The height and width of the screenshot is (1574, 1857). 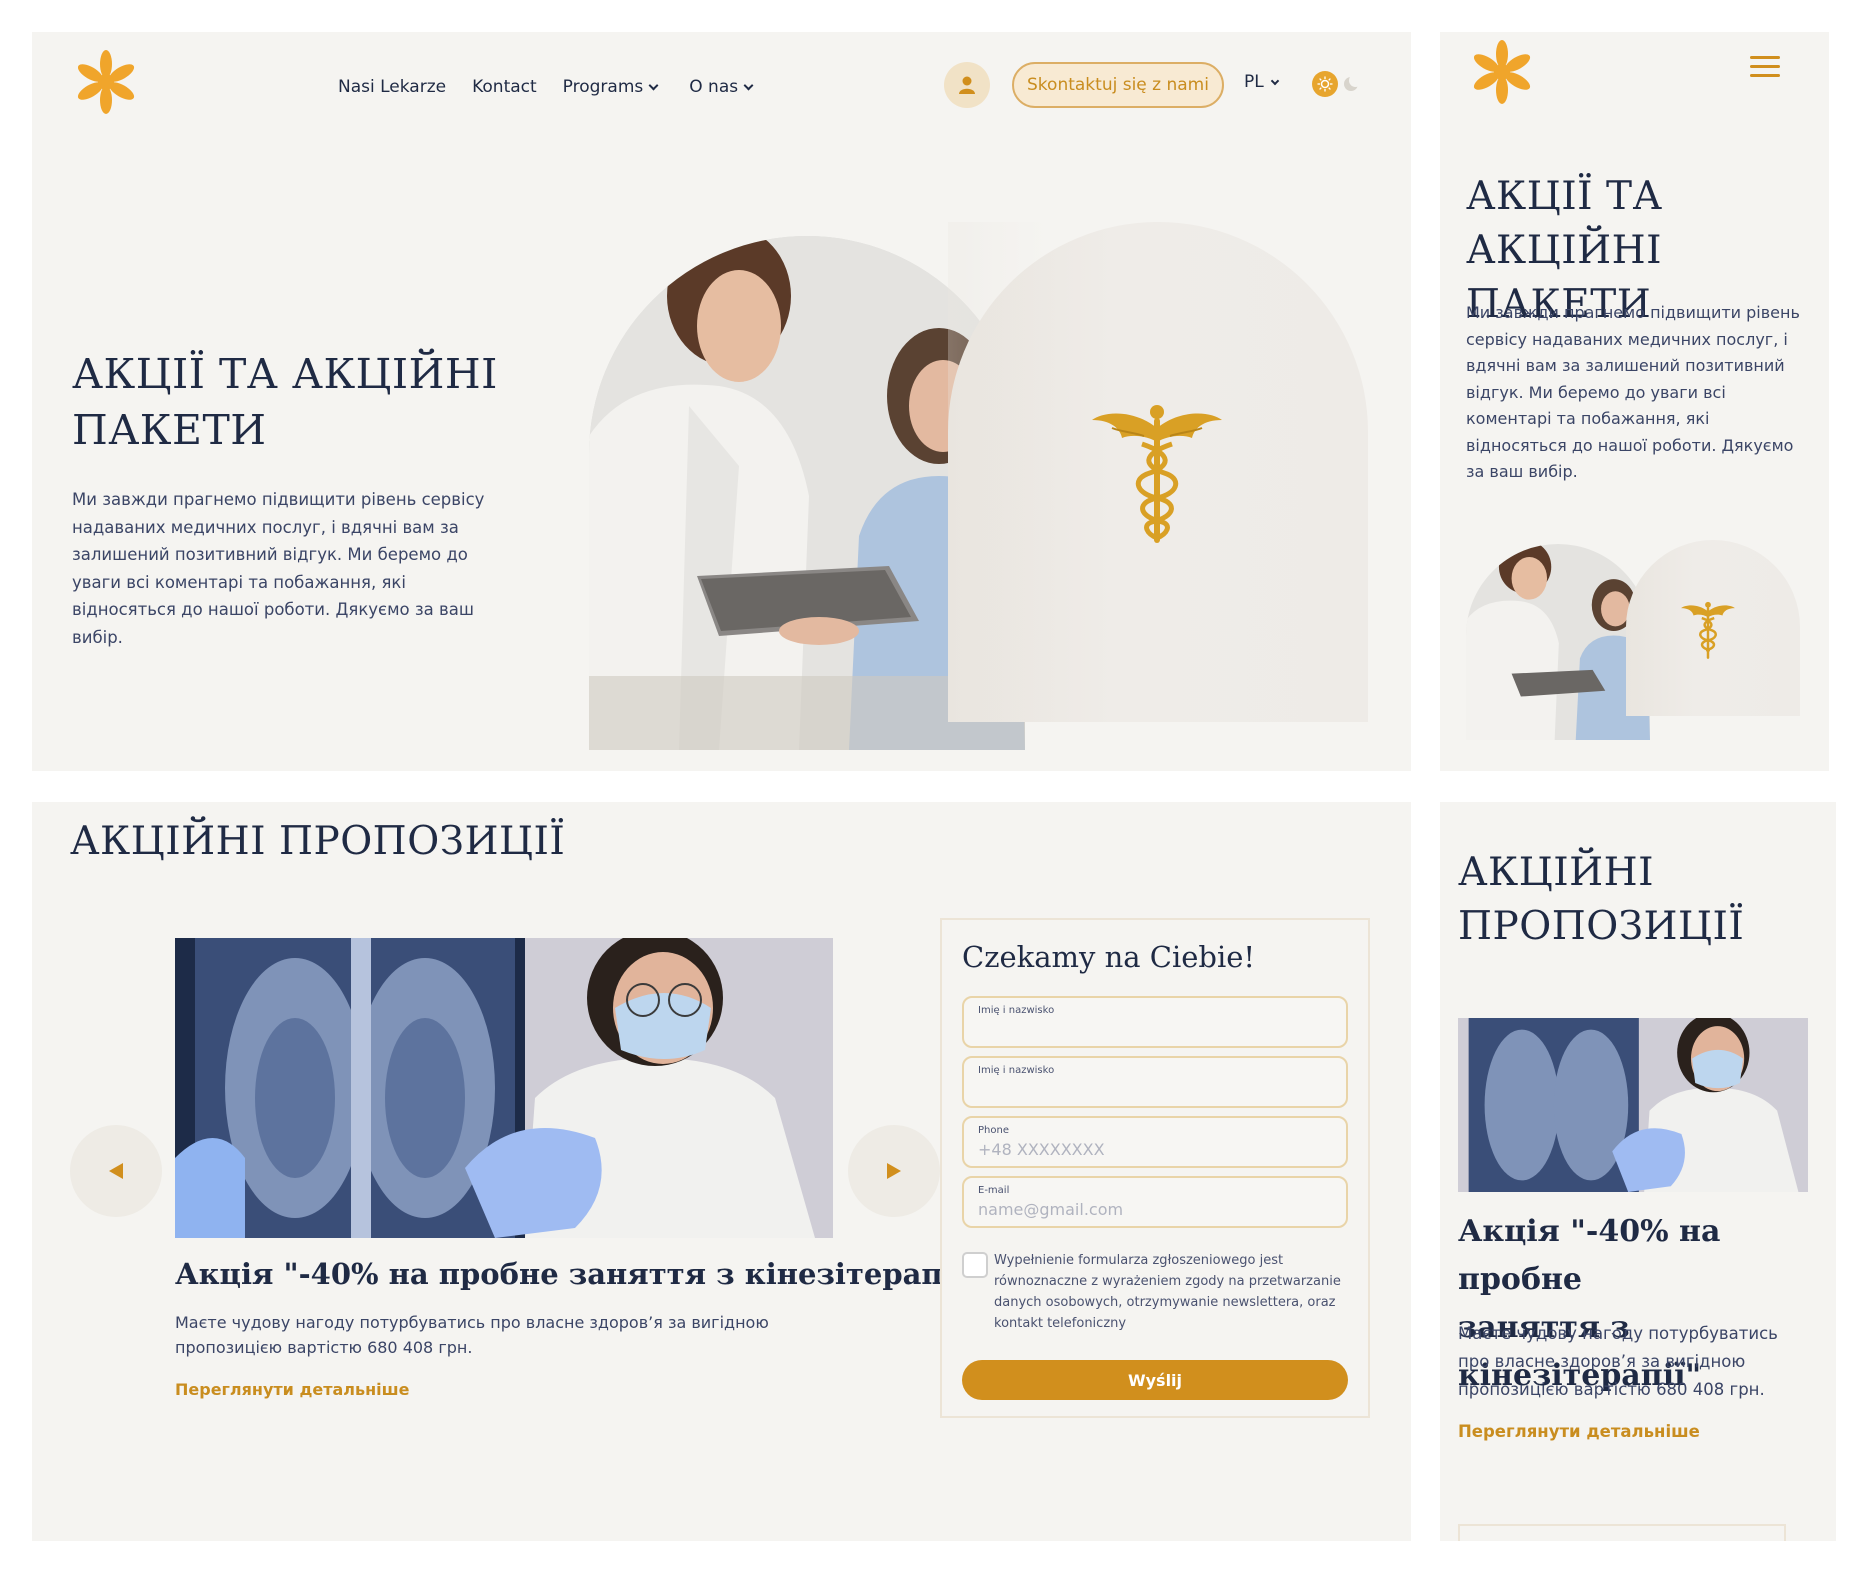 What do you see at coordinates (392, 87) in the screenshot?
I see `nav-item-doctors: Nasi Lekarze` at bounding box center [392, 87].